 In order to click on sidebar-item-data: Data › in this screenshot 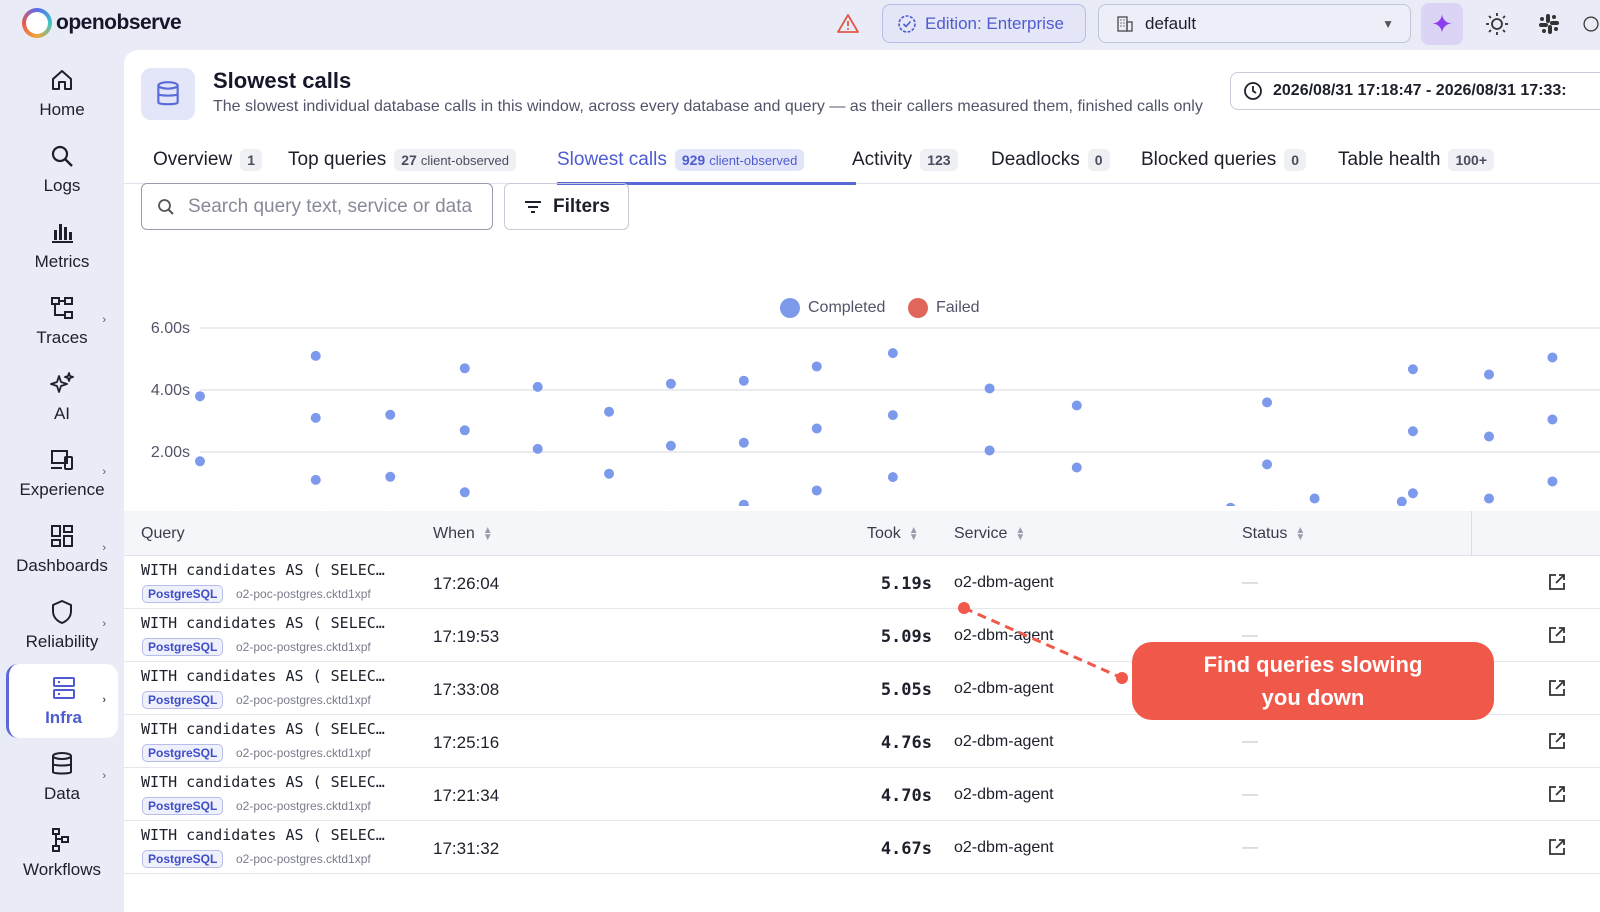, I will do `click(62, 777)`.